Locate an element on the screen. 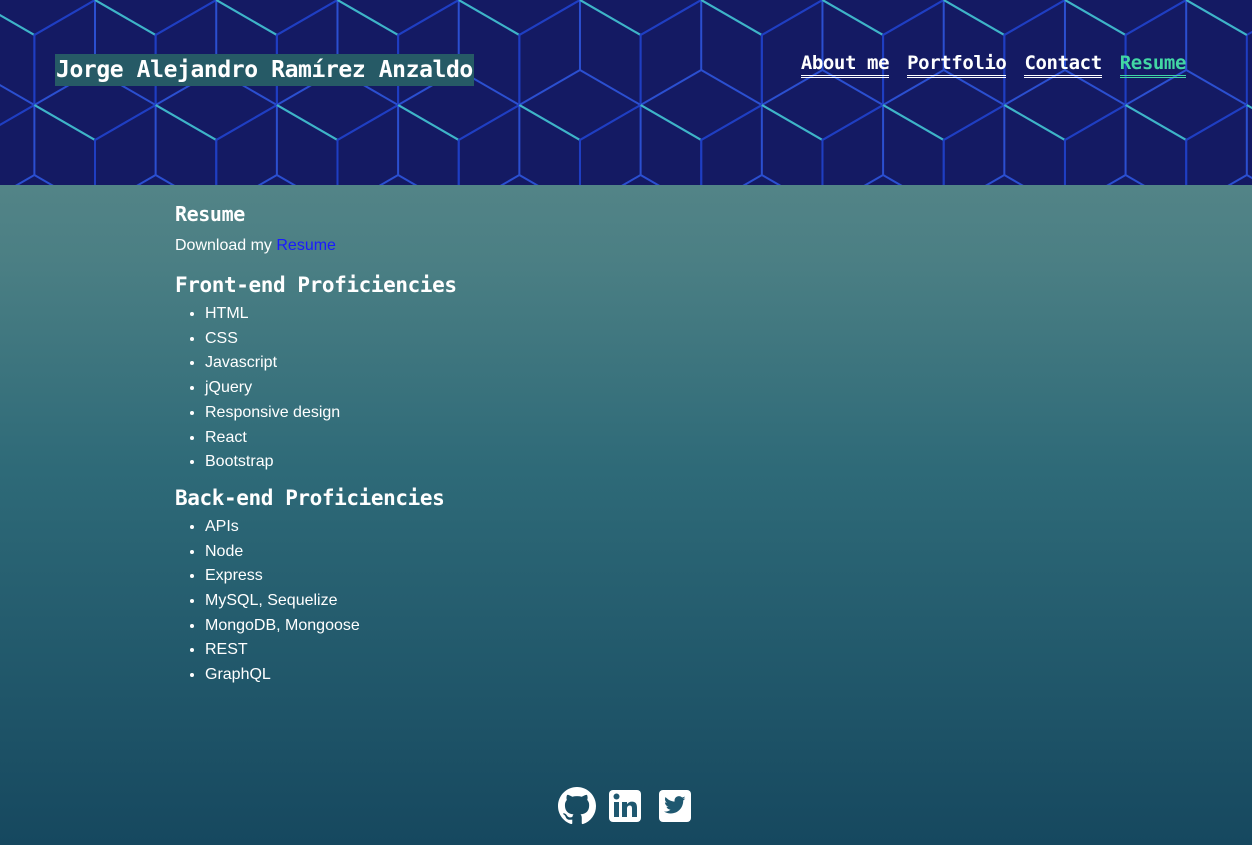  nav-about-me: About me is located at coordinates (845, 65).